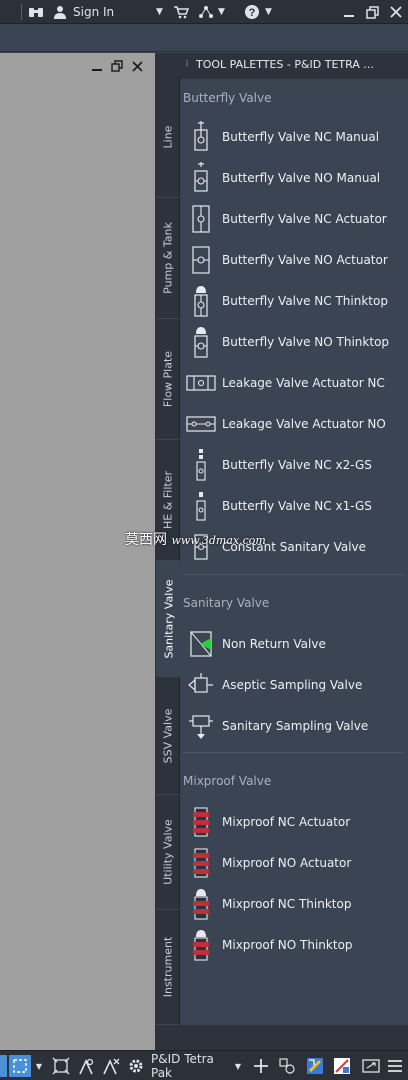  I want to click on tool-leakage-valve-actuator-no: Leakage Valve Actuator NO, so click(294, 424).